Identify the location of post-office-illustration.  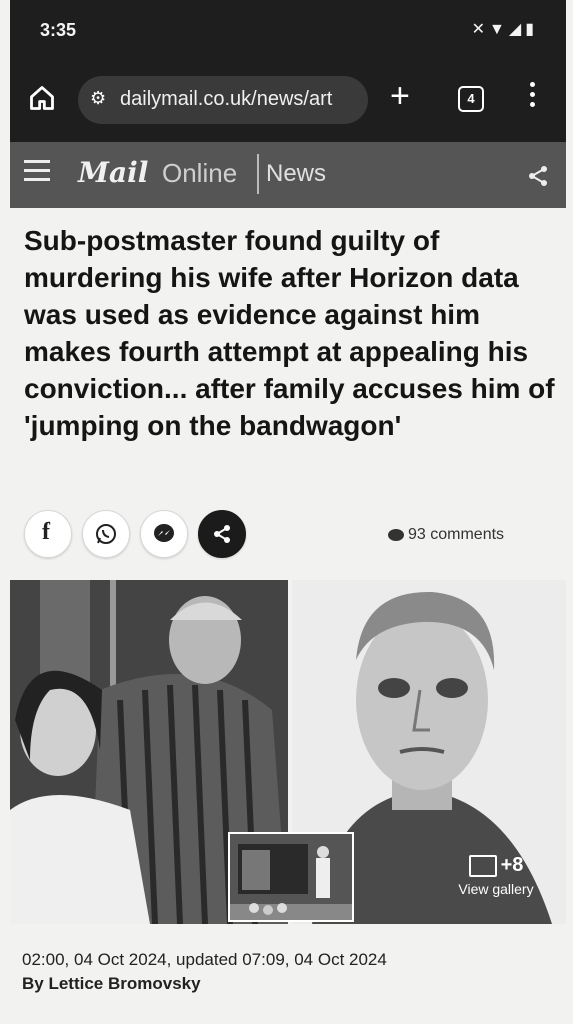
(291, 877).